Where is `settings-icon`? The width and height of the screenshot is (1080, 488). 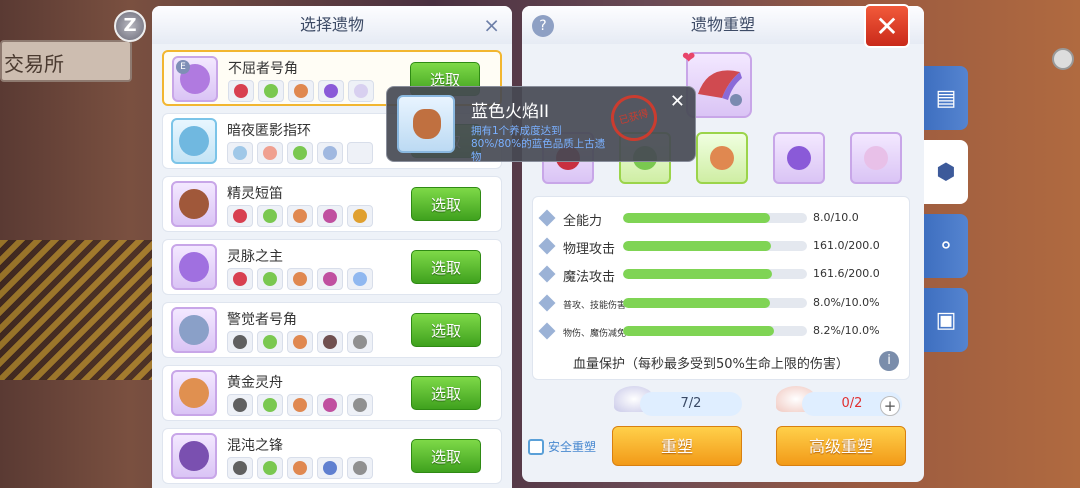
settings-icon is located at coordinates (1063, 59).